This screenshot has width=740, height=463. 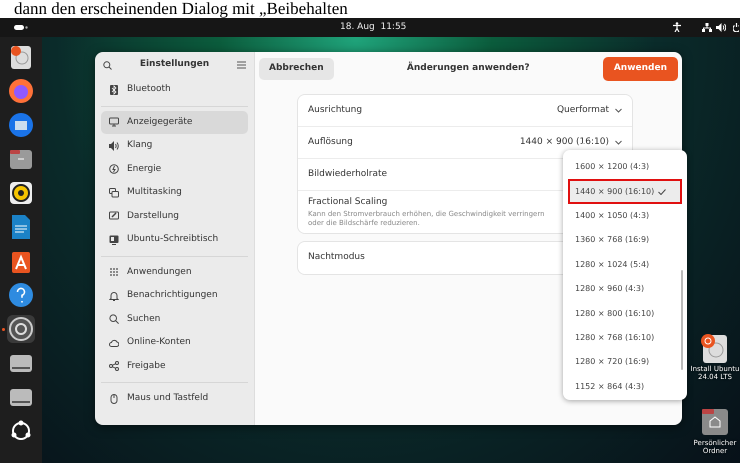 I want to click on sidebar-item: Maus und Tastfeld, so click(x=174, y=398).